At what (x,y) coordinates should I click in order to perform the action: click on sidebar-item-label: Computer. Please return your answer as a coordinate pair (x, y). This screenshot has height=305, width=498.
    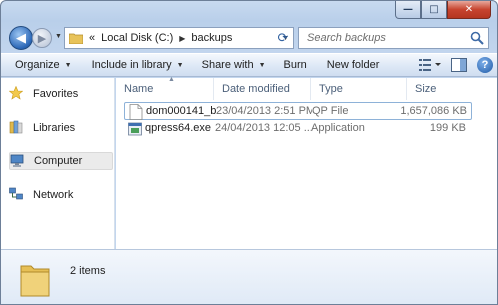
    Looking at the image, I should click on (58, 161).